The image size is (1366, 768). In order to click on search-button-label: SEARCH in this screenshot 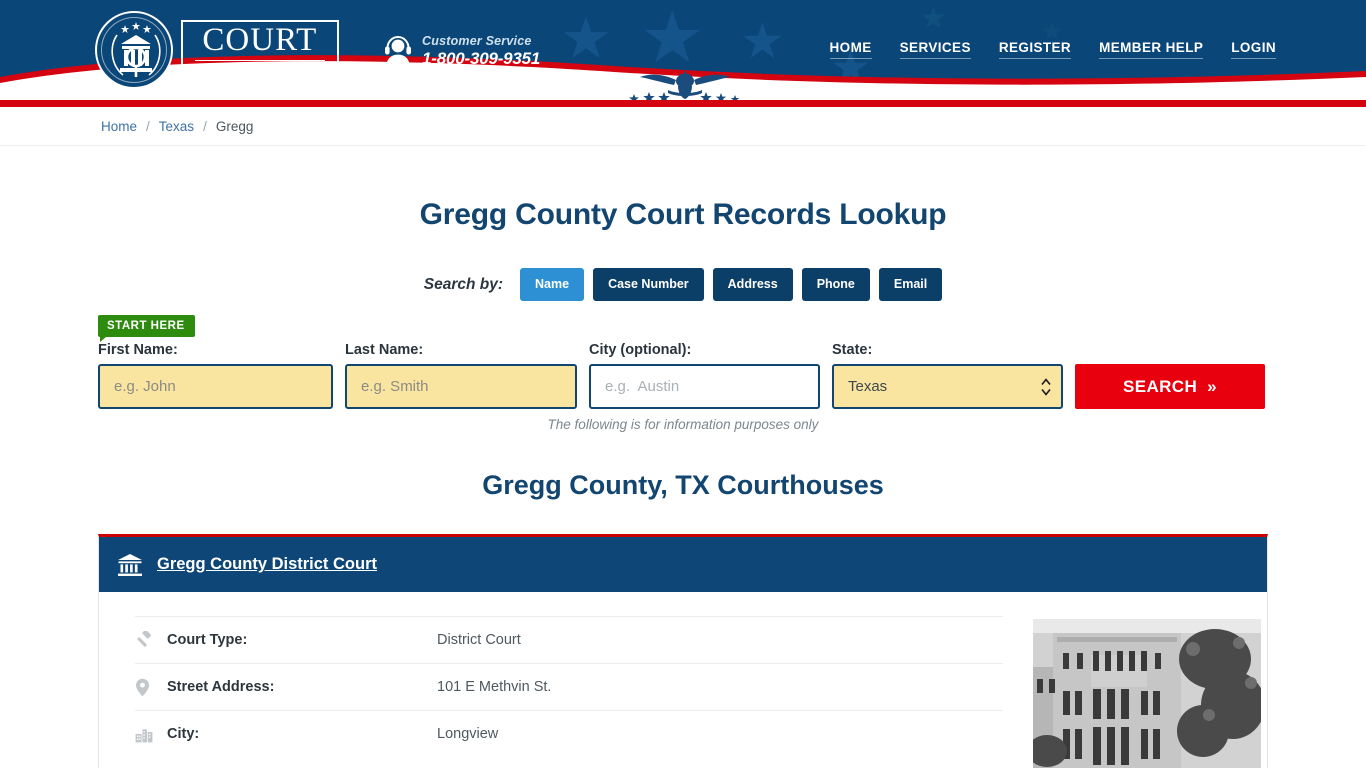, I will do `click(1160, 386)`.